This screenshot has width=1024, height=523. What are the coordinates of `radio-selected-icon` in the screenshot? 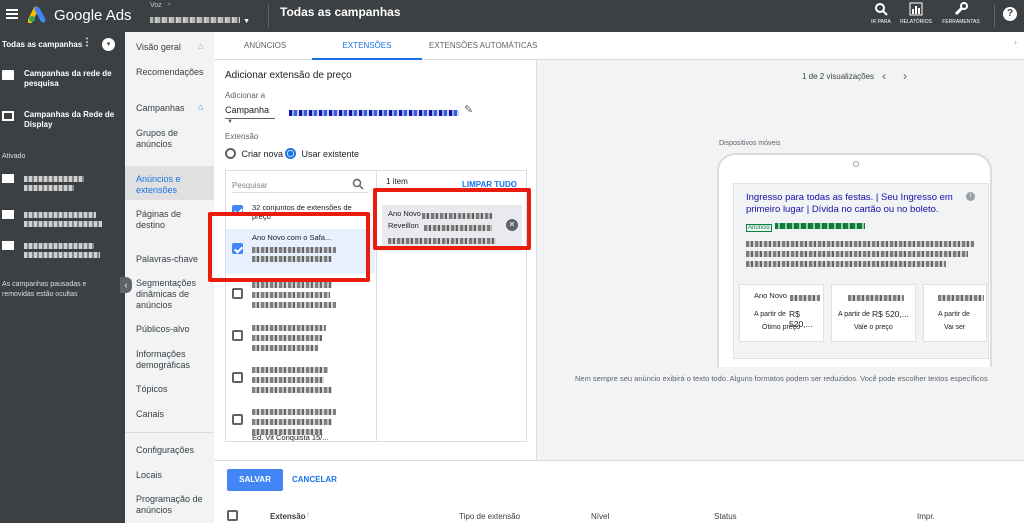 It's located at (290, 154).